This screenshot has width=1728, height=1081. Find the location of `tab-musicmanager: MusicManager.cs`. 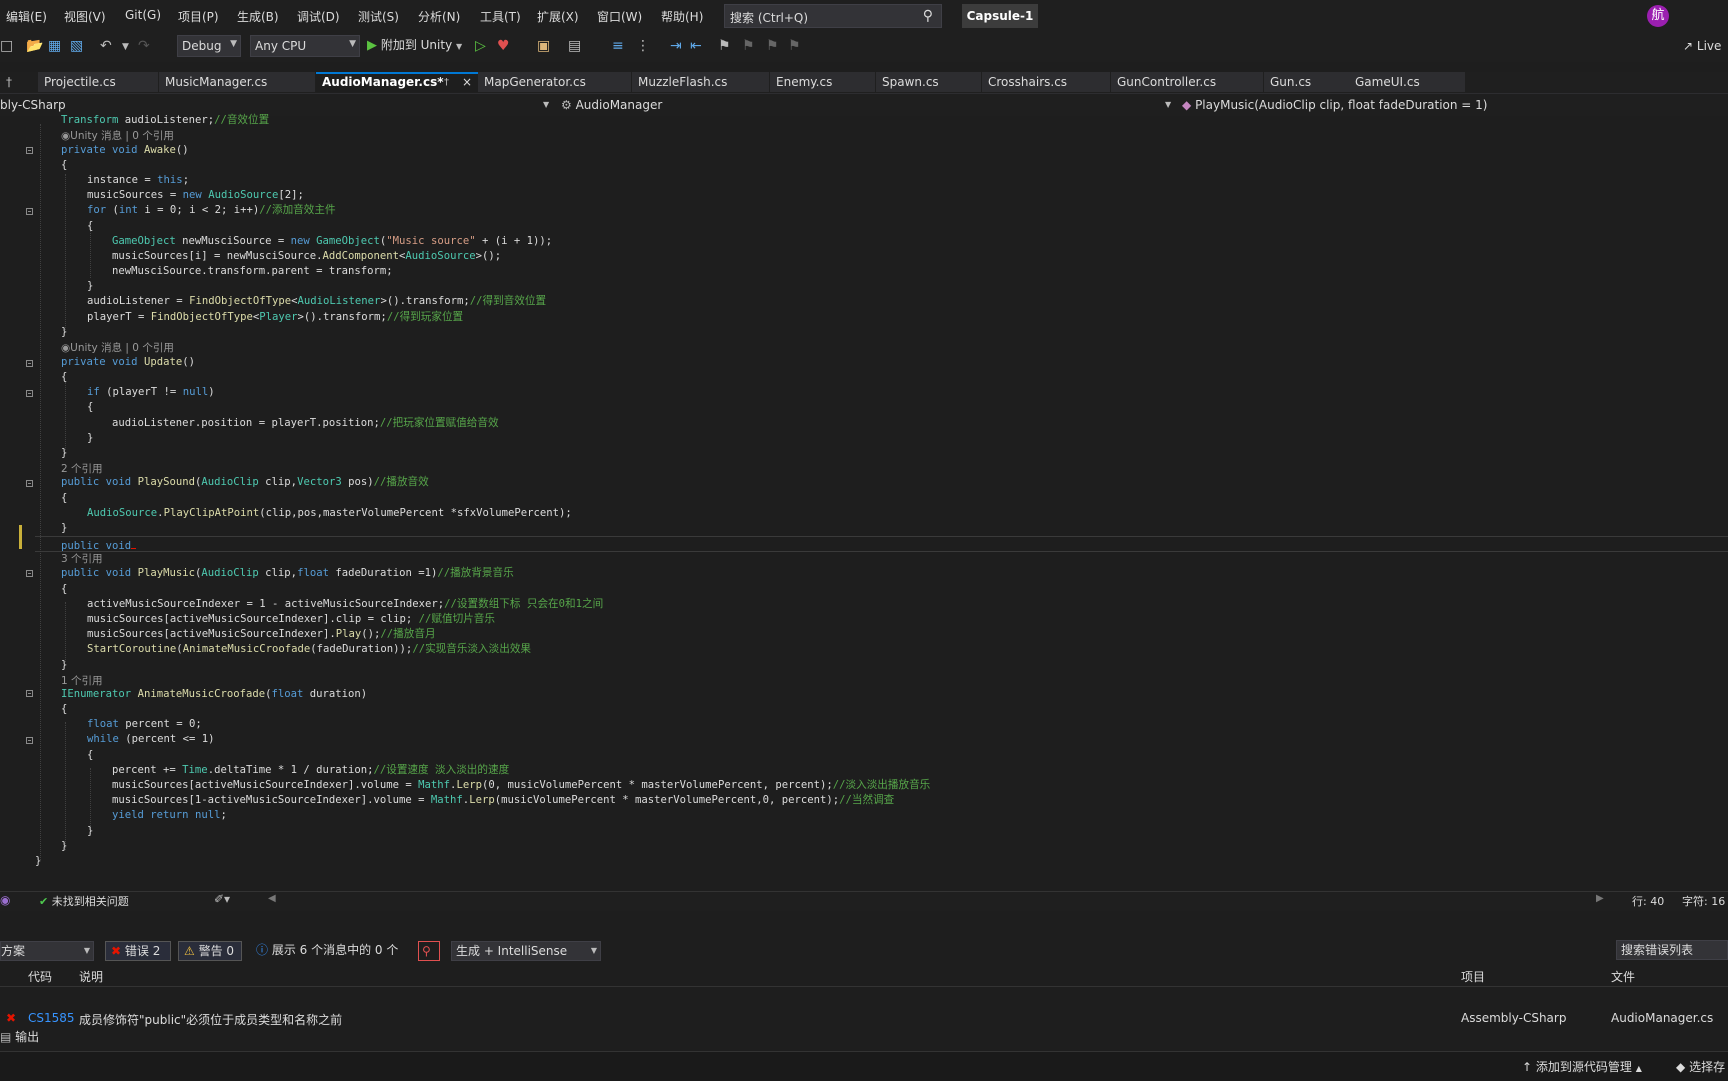

tab-musicmanager: MusicManager.cs is located at coordinates (237, 82).